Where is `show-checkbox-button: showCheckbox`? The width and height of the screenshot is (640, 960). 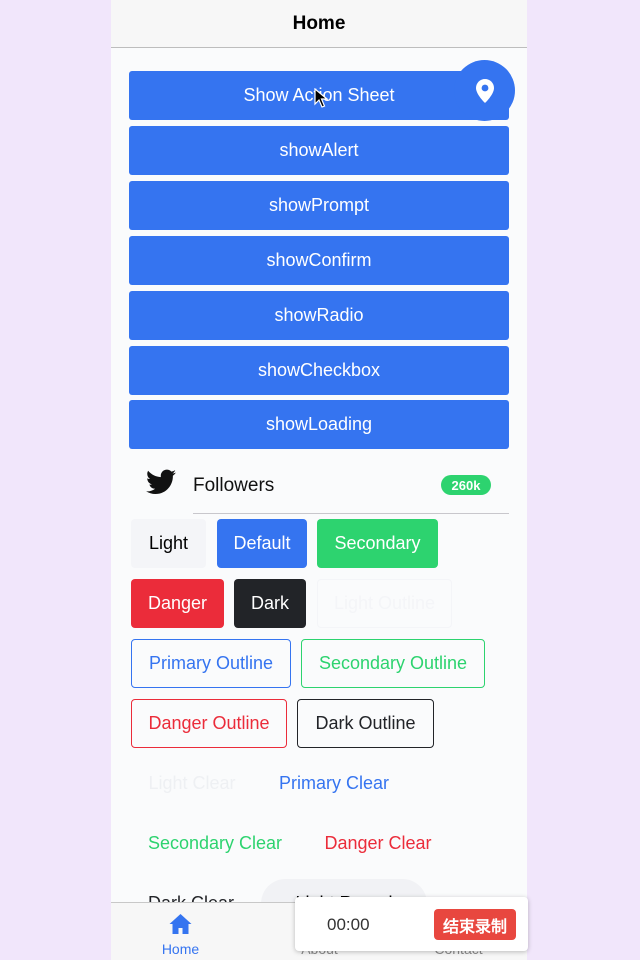 show-checkbox-button: showCheckbox is located at coordinates (319, 370).